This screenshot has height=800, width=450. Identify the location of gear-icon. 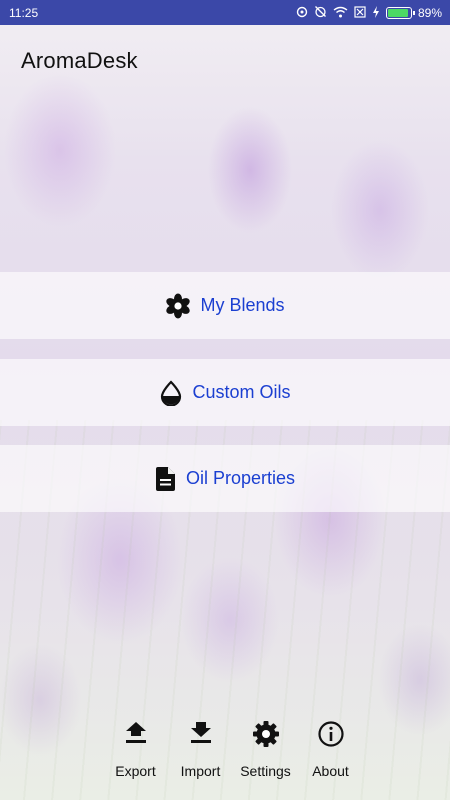
(266, 734).